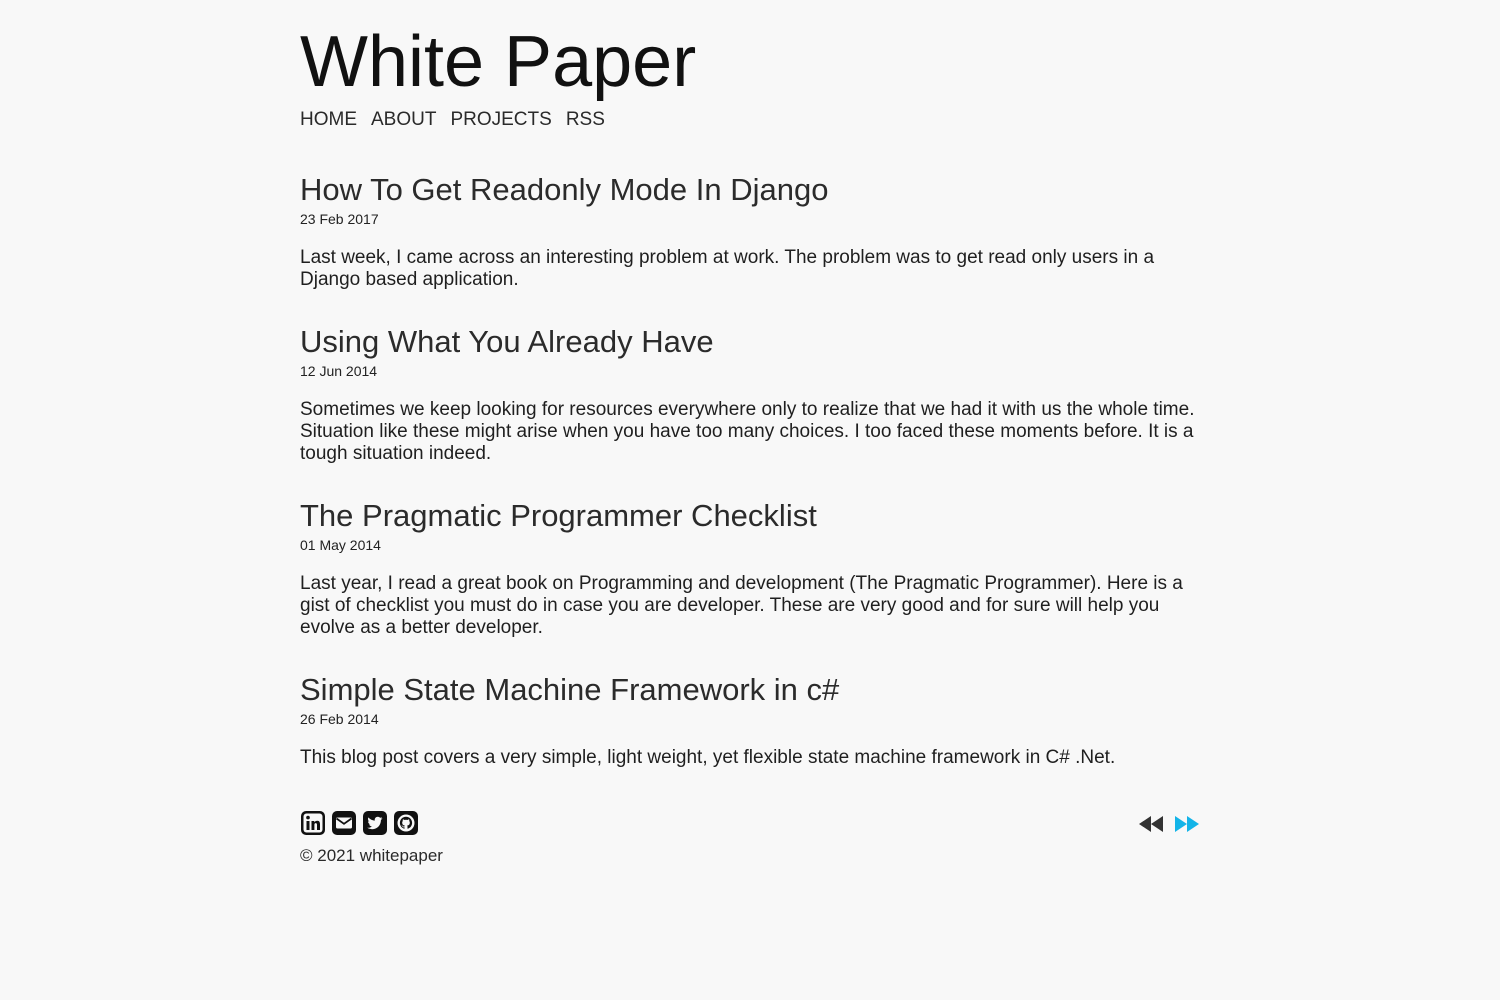 The height and width of the screenshot is (1000, 1500). What do you see at coordinates (750, 342) in the screenshot?
I see `post-title-link: Using What You Already Have` at bounding box center [750, 342].